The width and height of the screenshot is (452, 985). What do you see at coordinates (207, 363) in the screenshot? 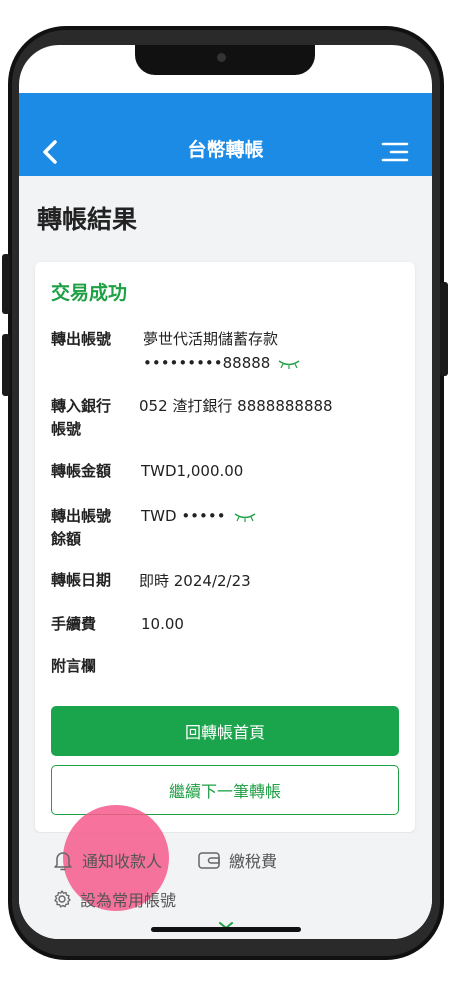
I see `masked-account: •••••••••88888` at bounding box center [207, 363].